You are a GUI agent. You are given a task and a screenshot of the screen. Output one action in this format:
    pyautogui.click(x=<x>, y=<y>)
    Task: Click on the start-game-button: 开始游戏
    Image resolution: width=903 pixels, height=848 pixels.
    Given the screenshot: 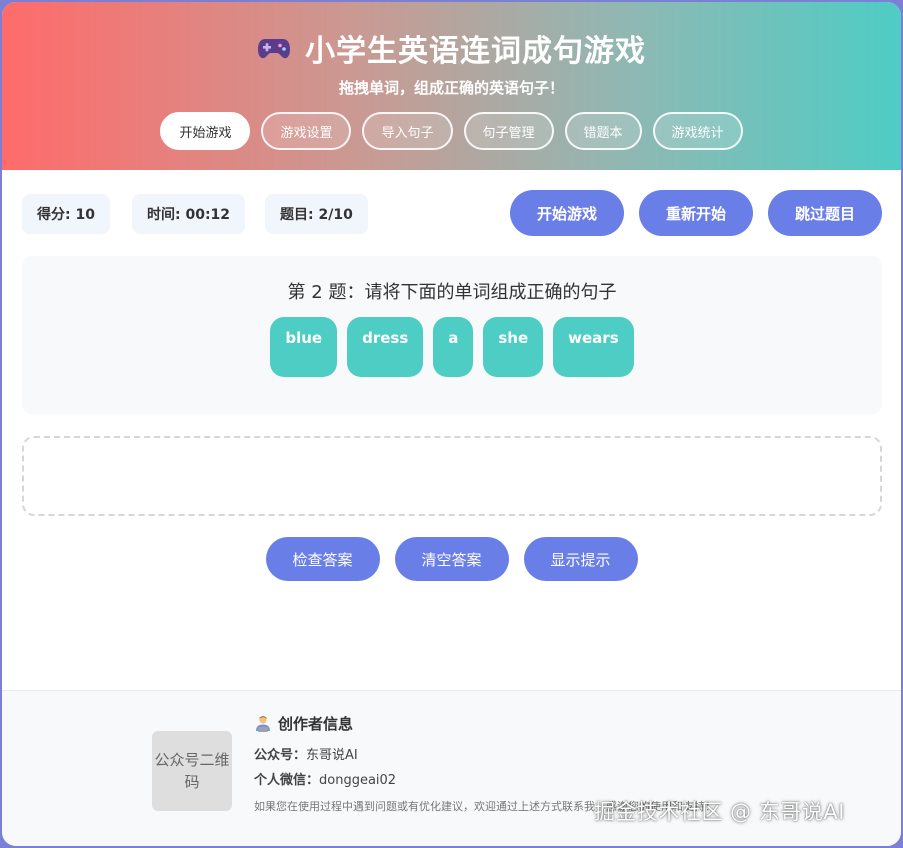 What is the action you would take?
    pyautogui.click(x=567, y=213)
    